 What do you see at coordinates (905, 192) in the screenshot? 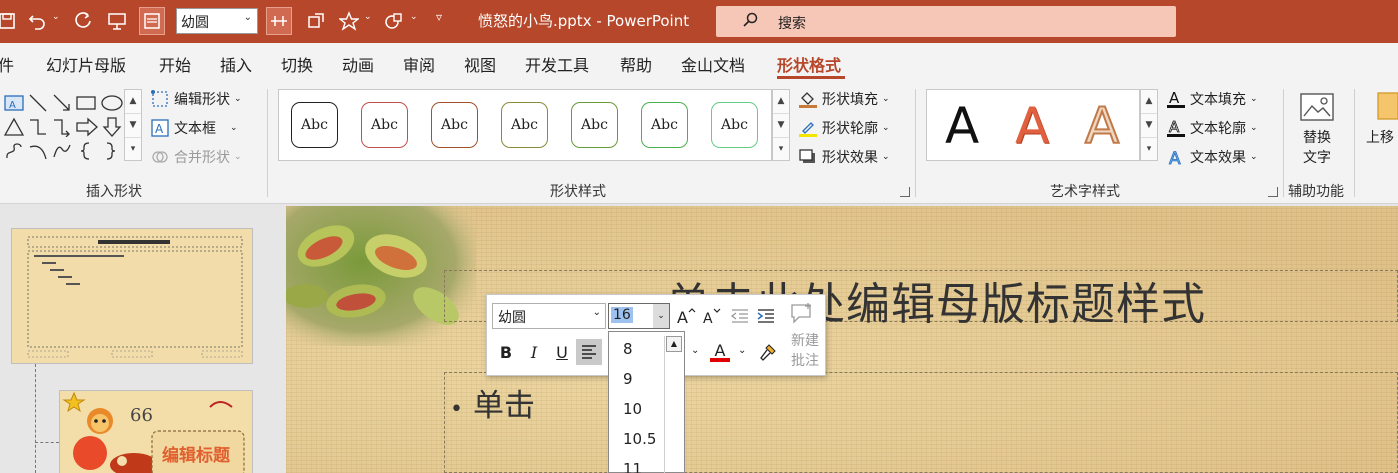
I see `shape-styles-launcher-icon` at bounding box center [905, 192].